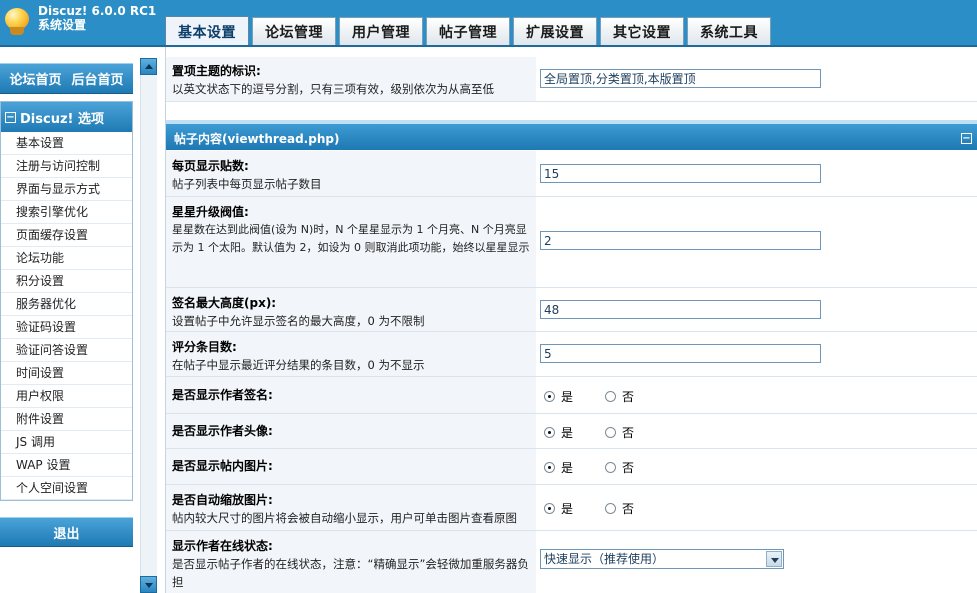  What do you see at coordinates (66, 189) in the screenshot?
I see `sidebar-item-interface-display: 界面与显示方式` at bounding box center [66, 189].